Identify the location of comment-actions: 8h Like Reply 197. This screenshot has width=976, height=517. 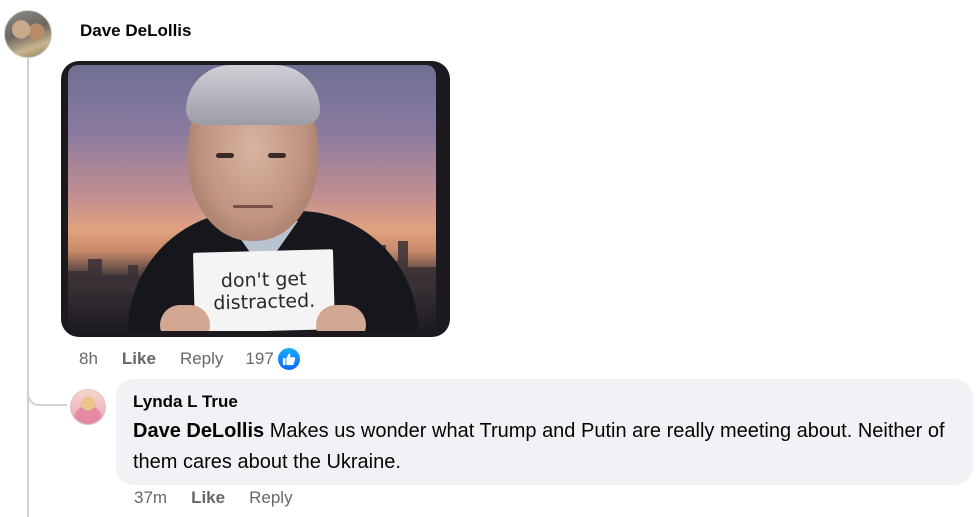
(190, 359).